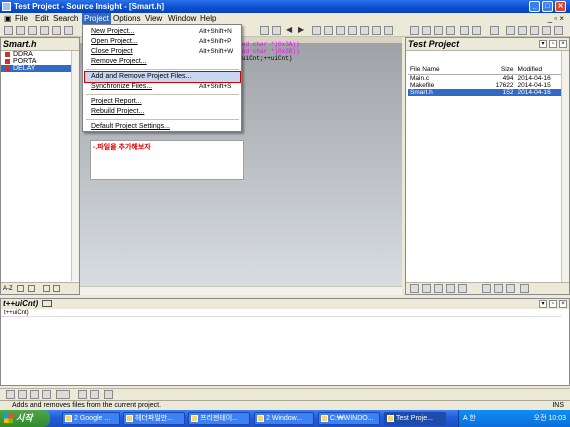  Describe the element at coordinates (494, 30) in the screenshot. I see `settings-icon` at that location.